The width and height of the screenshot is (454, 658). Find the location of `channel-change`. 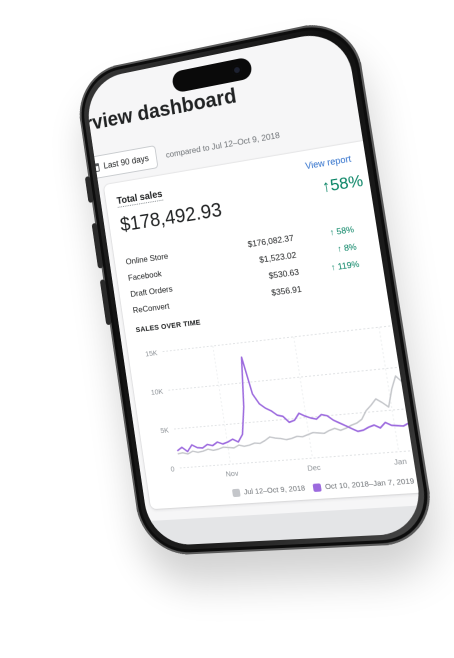

channel-change is located at coordinates (331, 285).